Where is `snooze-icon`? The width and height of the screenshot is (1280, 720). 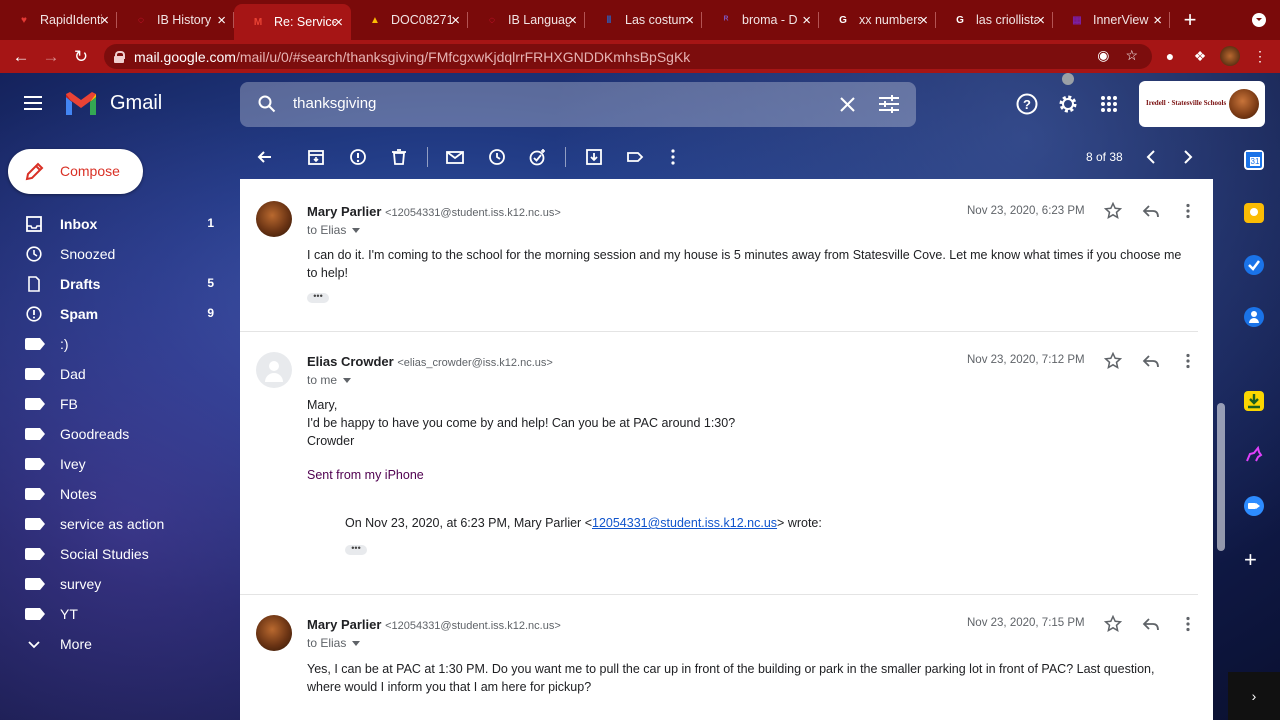
snooze-icon is located at coordinates (497, 157).